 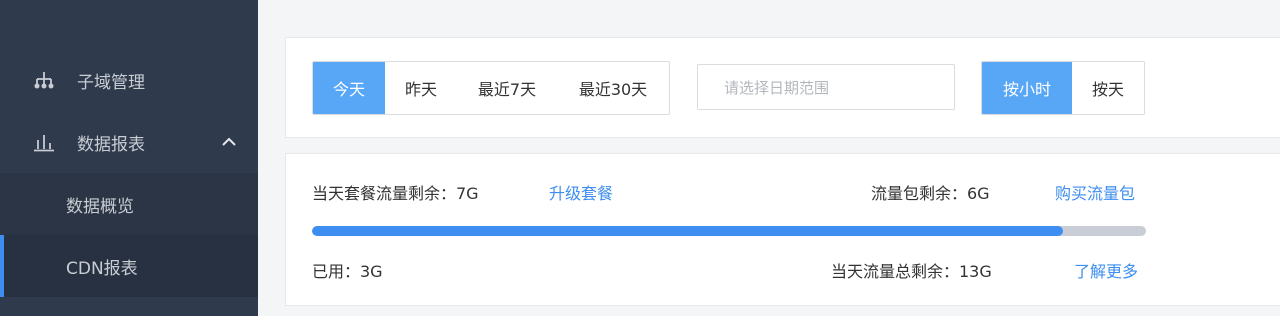 What do you see at coordinates (111, 82) in the screenshot?
I see `sidebar-item-label: 子域管理` at bounding box center [111, 82].